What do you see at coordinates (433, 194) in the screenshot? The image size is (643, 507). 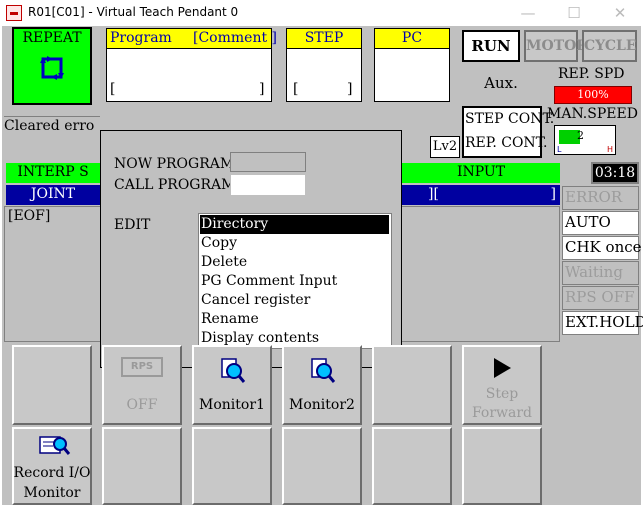 I see `joint-bracket: ][` at bounding box center [433, 194].